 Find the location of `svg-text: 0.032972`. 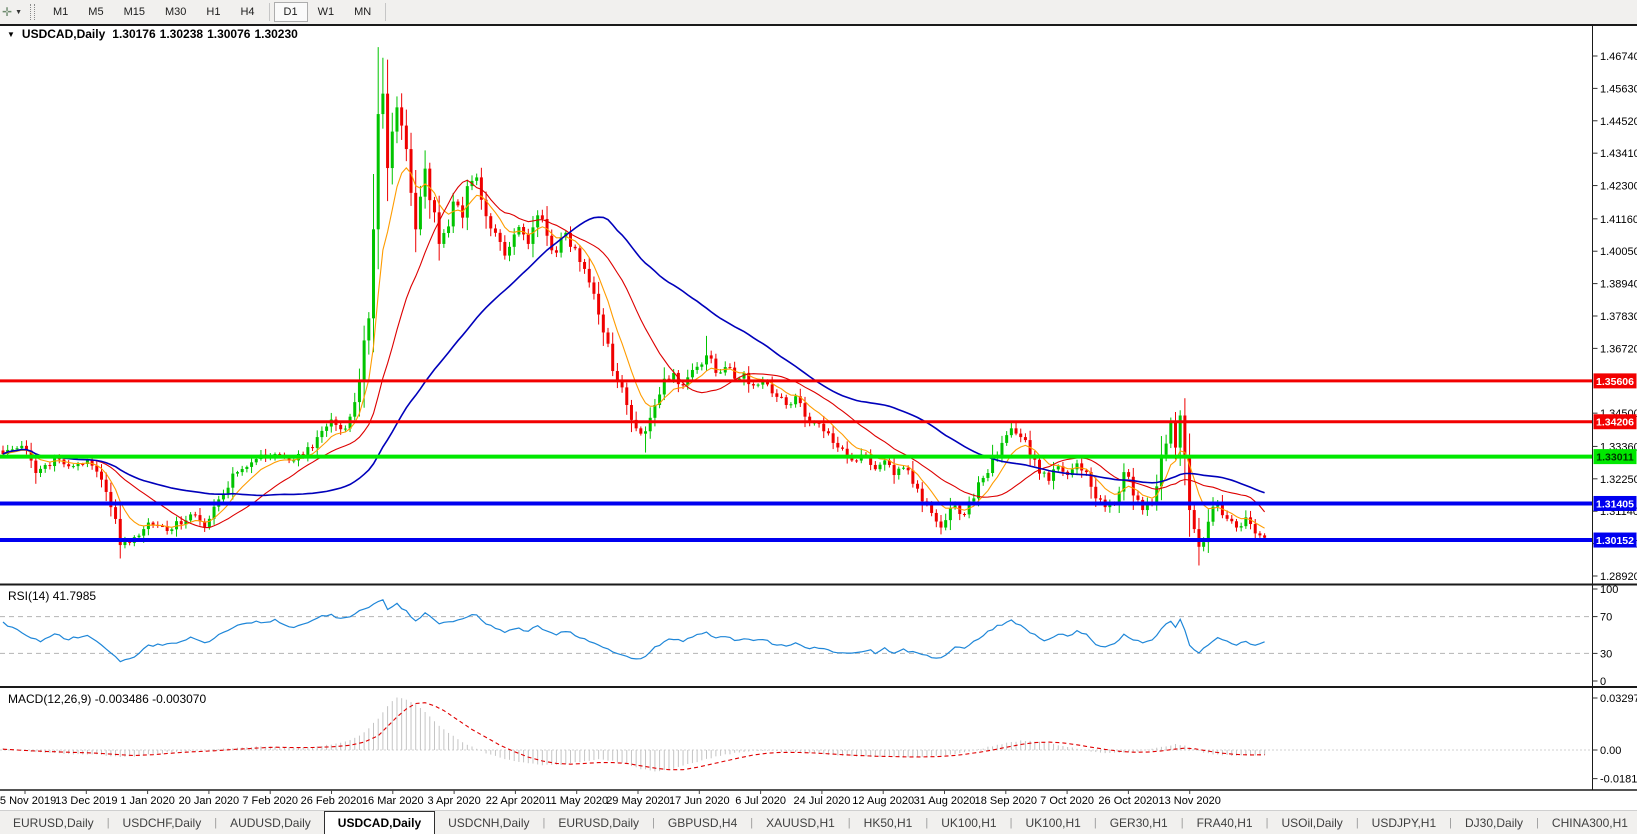

svg-text: 0.032972 is located at coordinates (1618, 699).